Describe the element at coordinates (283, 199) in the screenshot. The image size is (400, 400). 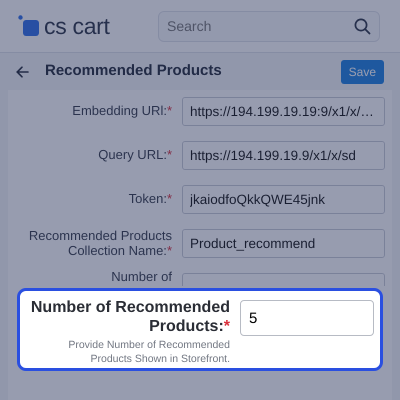
I see `text-field: jkaiodfoQkkQWE45jnk` at that location.